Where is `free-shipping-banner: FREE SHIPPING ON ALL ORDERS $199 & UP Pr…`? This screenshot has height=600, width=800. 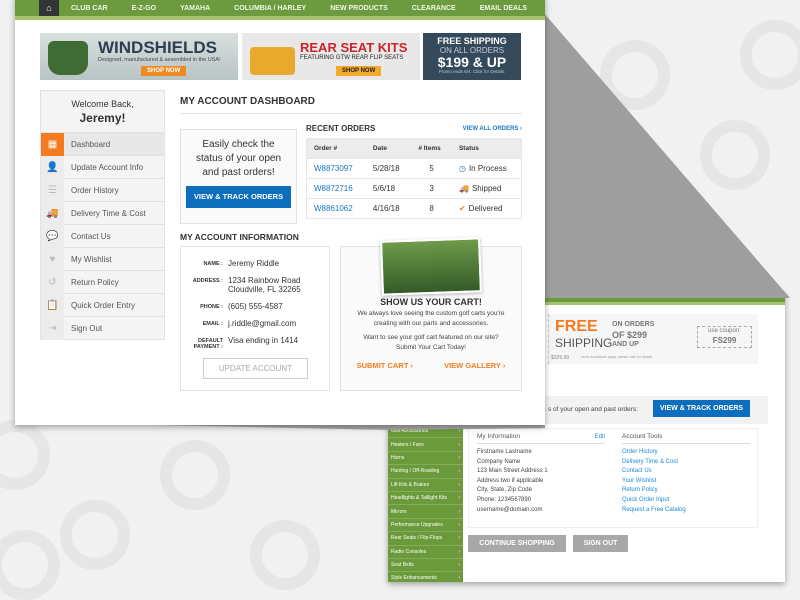 free-shipping-banner: FREE SHIPPING ON ALL ORDERS $199 & UP Pr… is located at coordinates (472, 56).